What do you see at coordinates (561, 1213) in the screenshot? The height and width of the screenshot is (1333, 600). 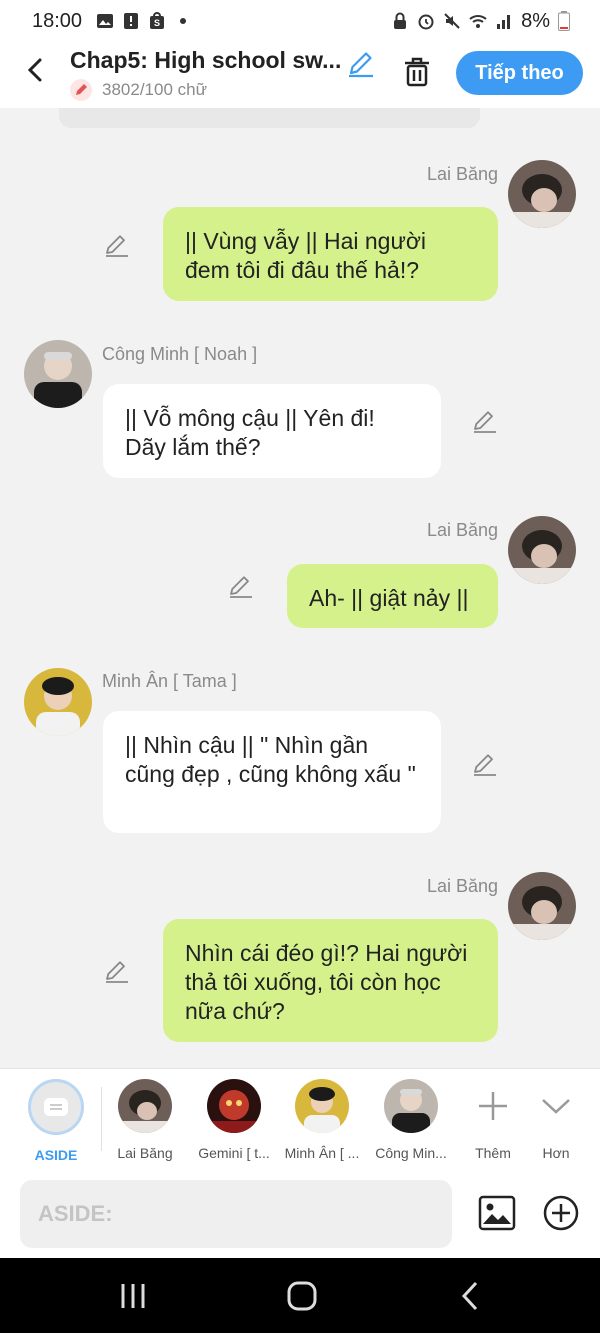 I see `add-icon` at bounding box center [561, 1213].